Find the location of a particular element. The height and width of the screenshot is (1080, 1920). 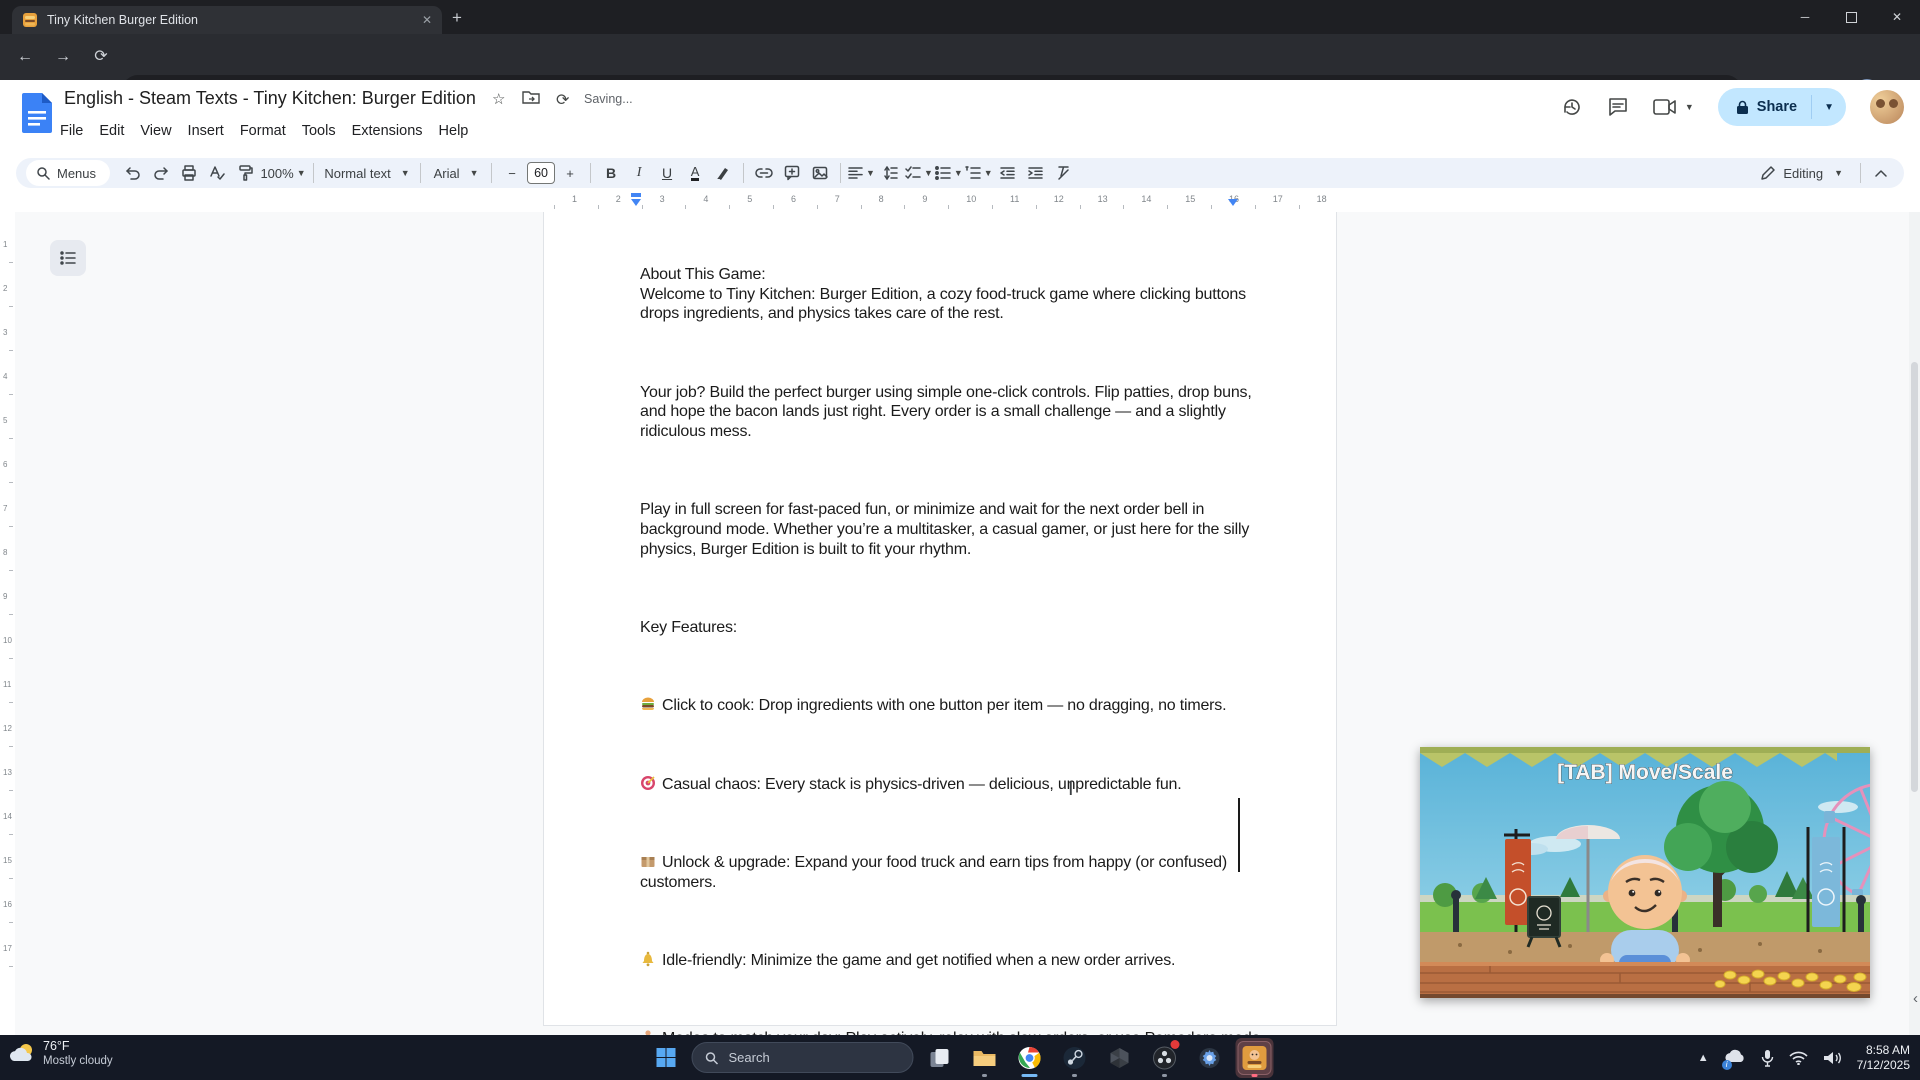

docs-logo-icon is located at coordinates (37, 113).